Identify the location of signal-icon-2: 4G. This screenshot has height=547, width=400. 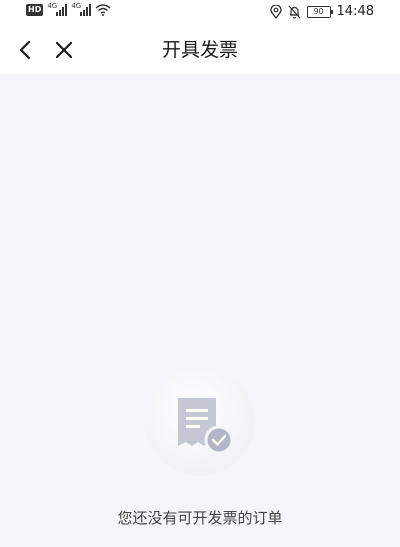
(81, 9).